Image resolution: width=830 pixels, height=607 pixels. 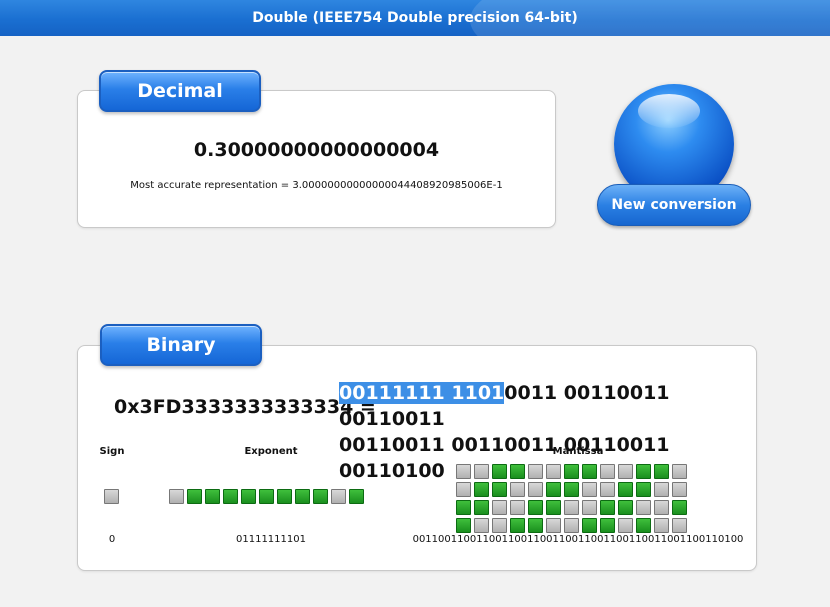 What do you see at coordinates (180, 91) in the screenshot?
I see `decimal-tab-label: Decimal` at bounding box center [180, 91].